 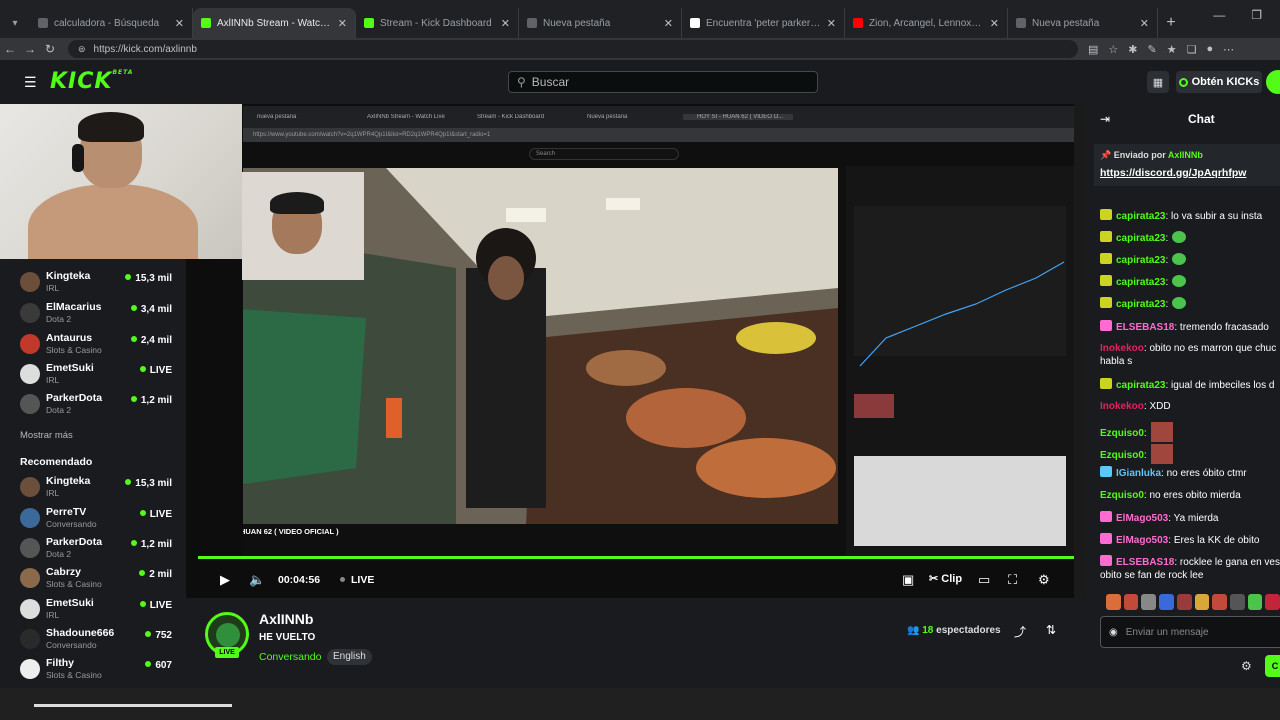 What do you see at coordinates (98, 641) in the screenshot?
I see `sidebar-channel: Shadoune666 Conversando 752` at bounding box center [98, 641].